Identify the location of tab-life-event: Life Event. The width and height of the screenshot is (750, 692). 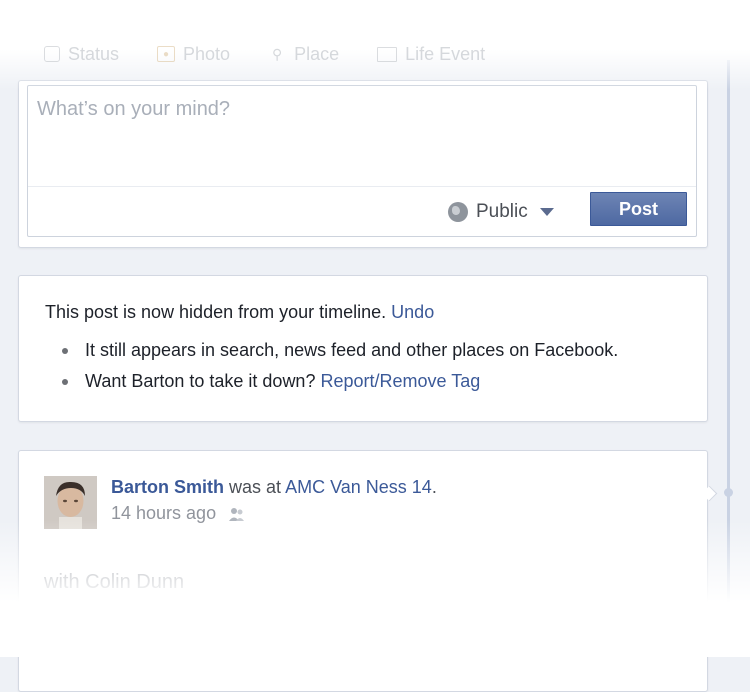
(431, 54).